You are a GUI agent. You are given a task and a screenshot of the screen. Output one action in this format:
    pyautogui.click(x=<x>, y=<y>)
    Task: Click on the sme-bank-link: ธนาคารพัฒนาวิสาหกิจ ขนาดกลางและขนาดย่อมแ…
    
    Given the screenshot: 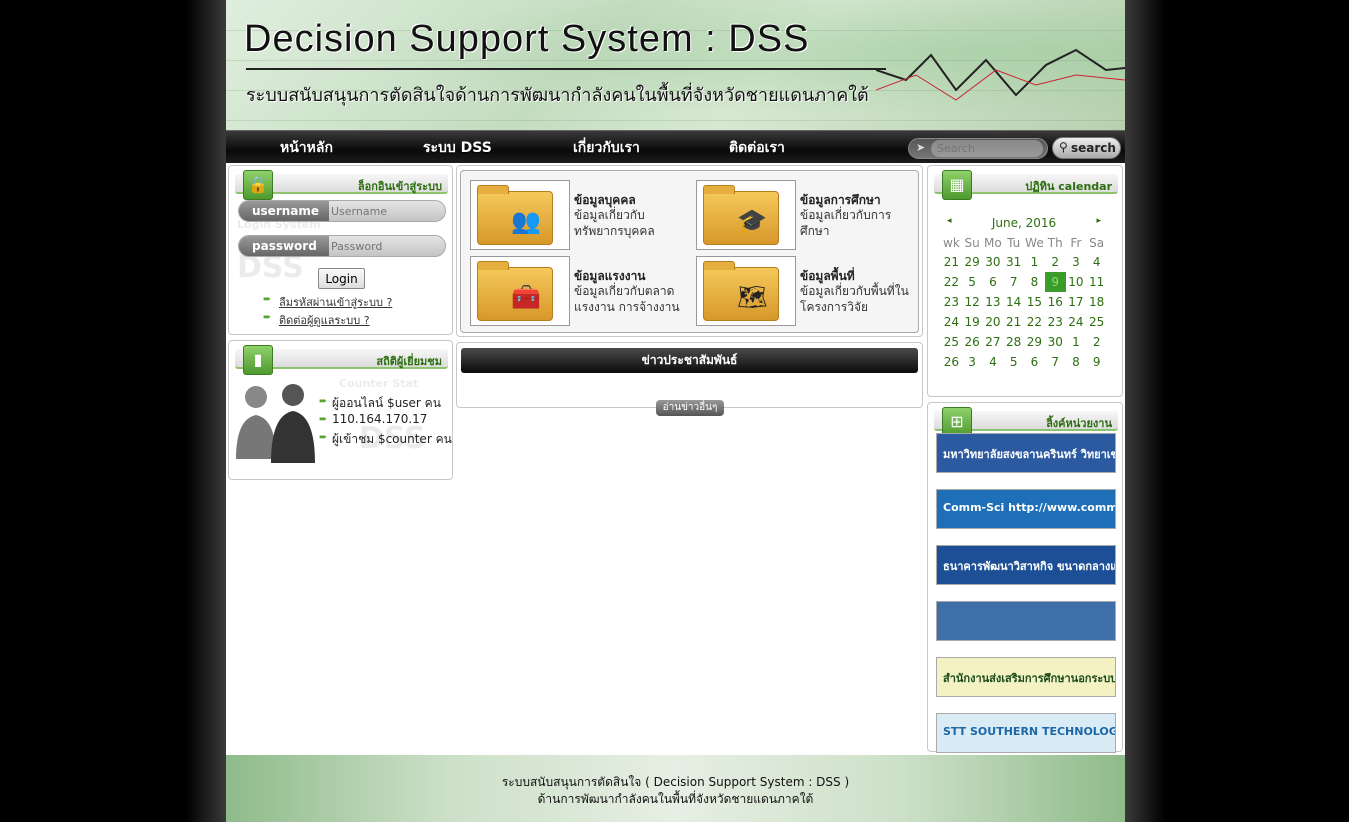 What is the action you would take?
    pyautogui.click(x=1026, y=565)
    